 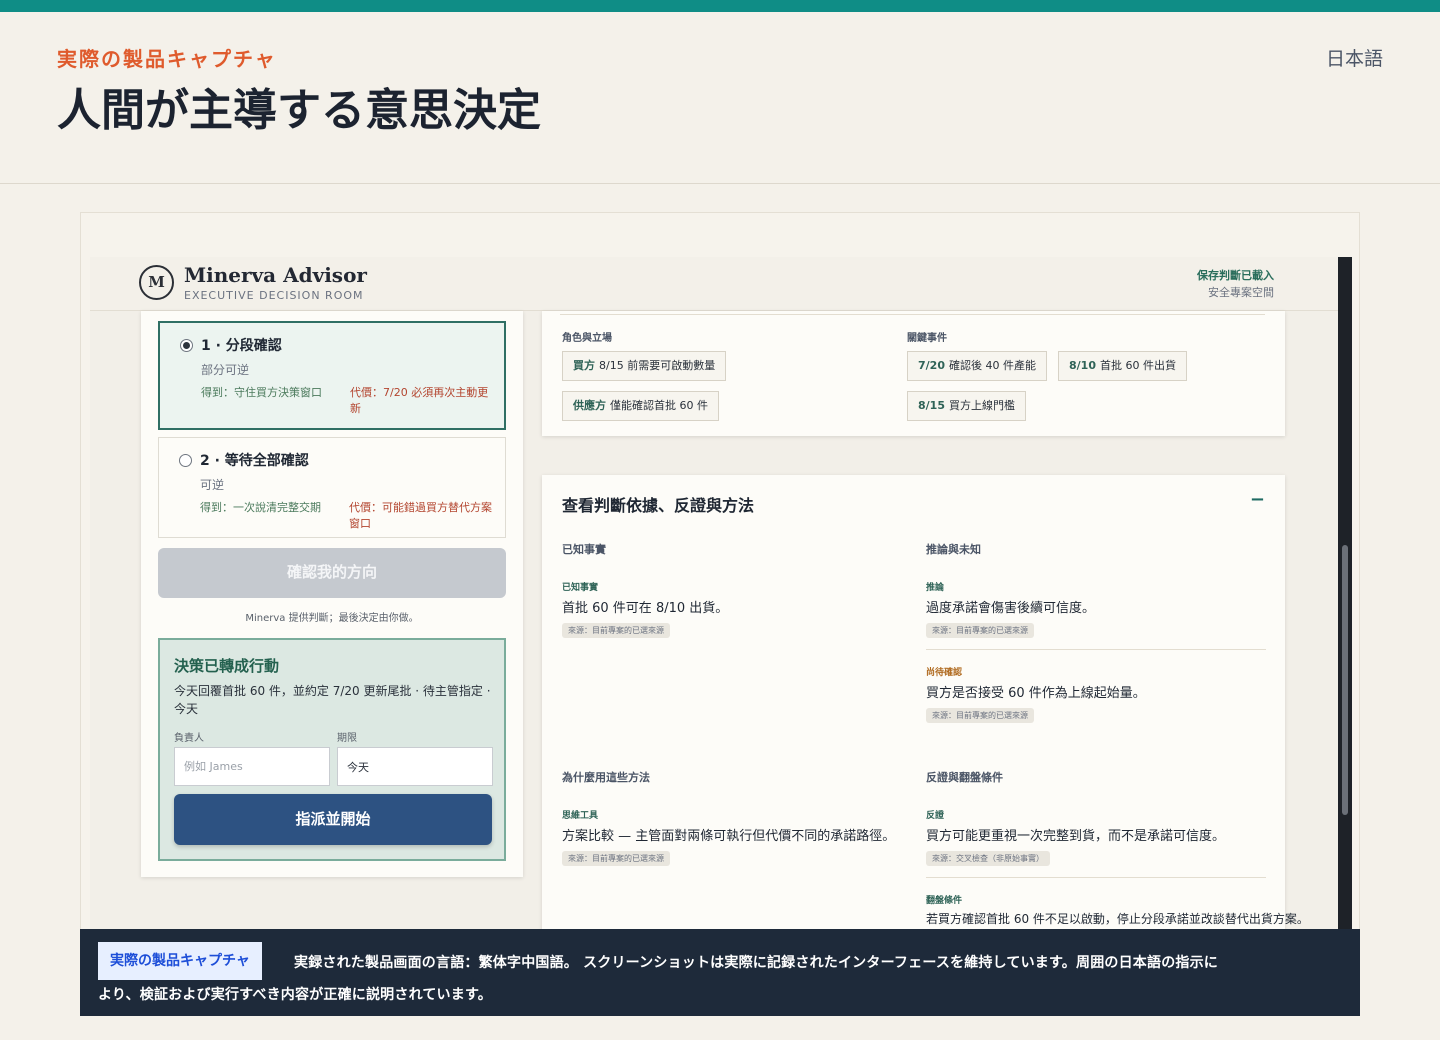 What do you see at coordinates (241, 346) in the screenshot?
I see `option-title: 1 · 分段確認` at bounding box center [241, 346].